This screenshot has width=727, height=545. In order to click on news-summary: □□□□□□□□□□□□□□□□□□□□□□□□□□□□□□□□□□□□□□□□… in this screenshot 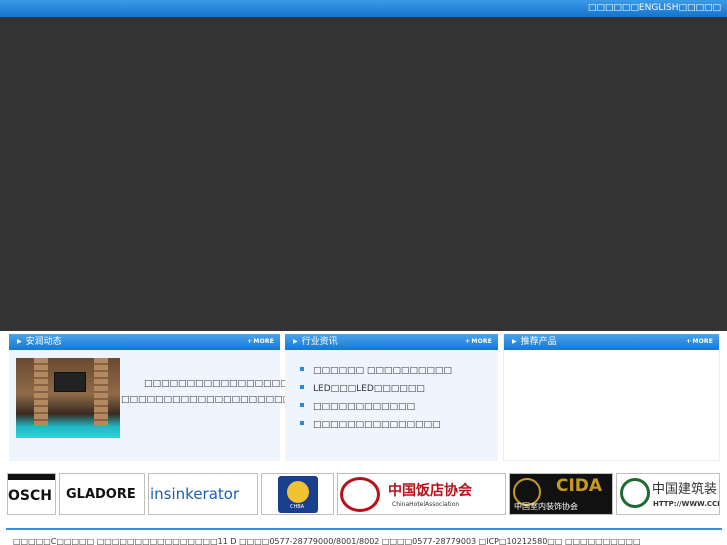, I will do `click(302, 392)`.